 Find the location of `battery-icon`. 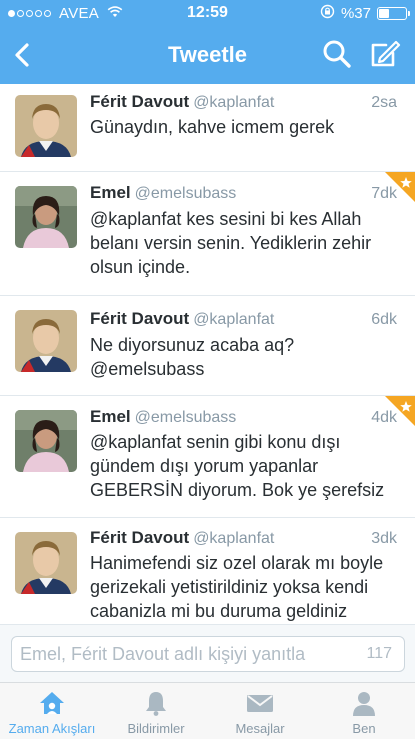

battery-icon is located at coordinates (393, 13).